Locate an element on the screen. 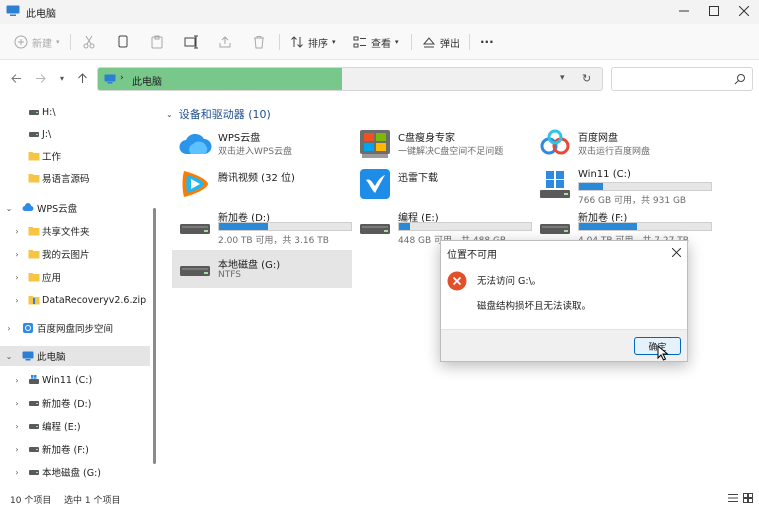 This screenshot has width=759, height=506. breadcrumb-this-pc: 此电脑 is located at coordinates (147, 80).